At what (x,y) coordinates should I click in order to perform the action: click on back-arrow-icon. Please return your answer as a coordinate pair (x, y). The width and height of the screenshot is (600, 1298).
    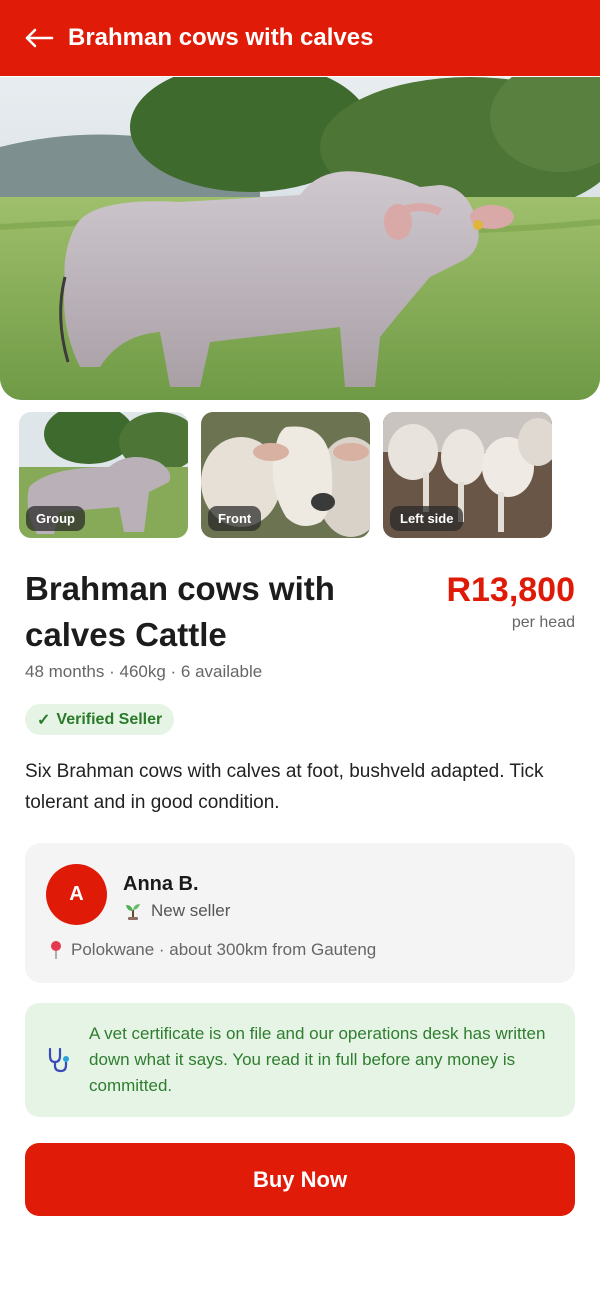
    Looking at the image, I should click on (39, 38).